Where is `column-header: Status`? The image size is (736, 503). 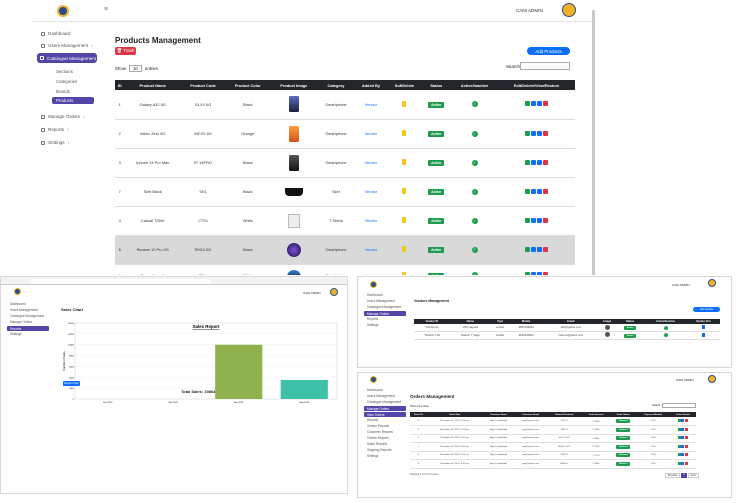 column-header: Status is located at coordinates (436, 85).